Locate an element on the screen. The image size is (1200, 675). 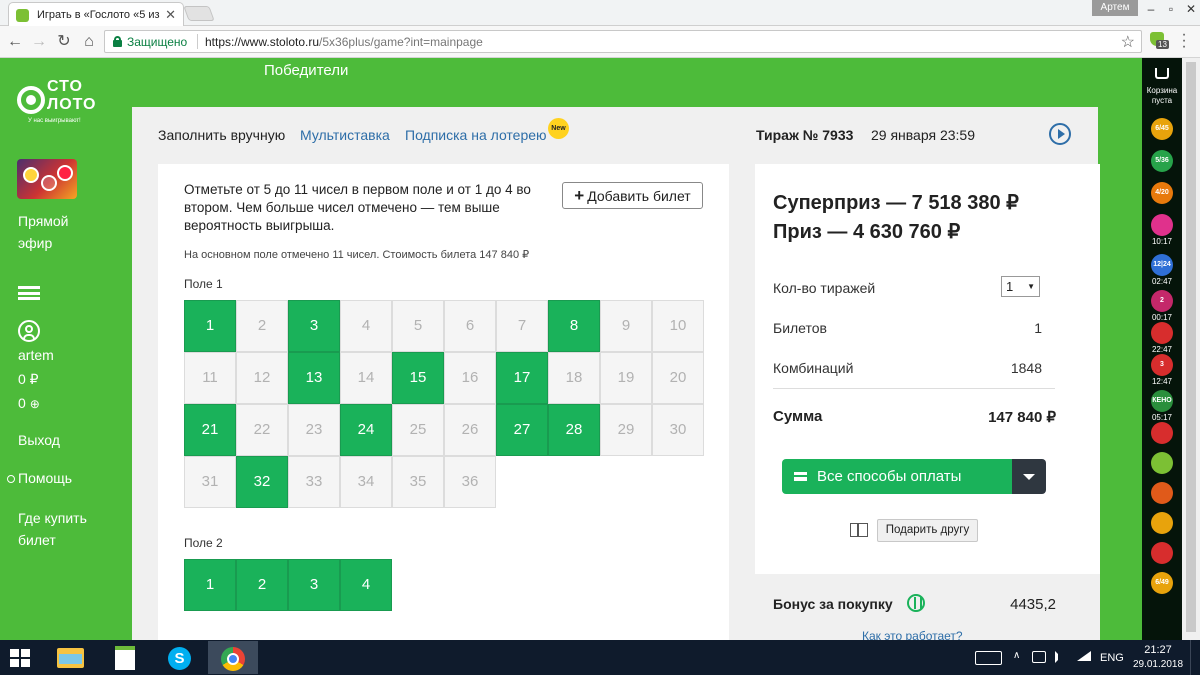
field1-number-cell: 27 is located at coordinates (522, 430).